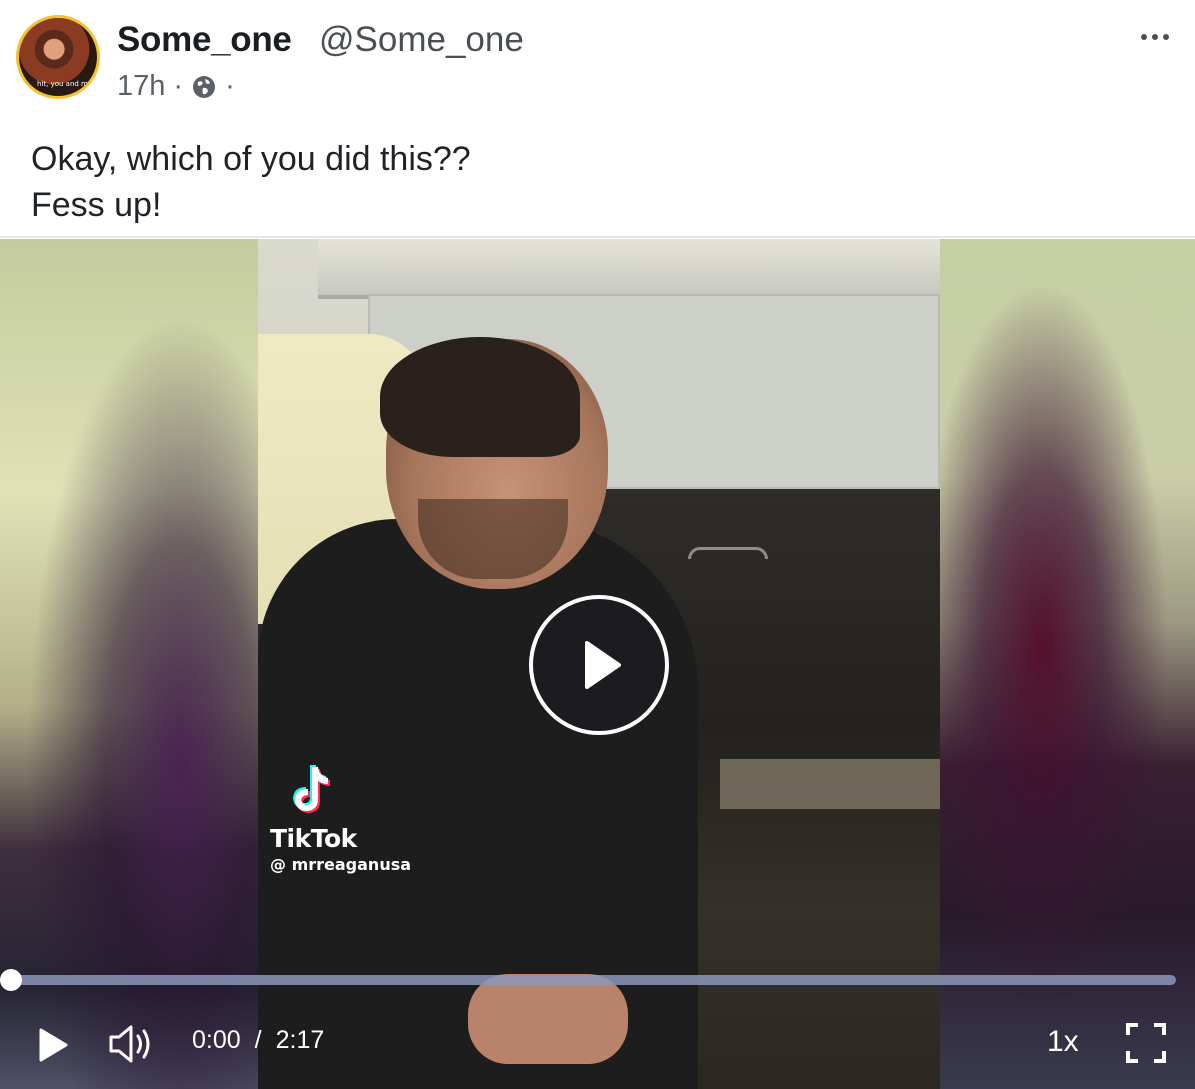  Describe the element at coordinates (204, 87) in the screenshot. I see `globe-icon` at that location.